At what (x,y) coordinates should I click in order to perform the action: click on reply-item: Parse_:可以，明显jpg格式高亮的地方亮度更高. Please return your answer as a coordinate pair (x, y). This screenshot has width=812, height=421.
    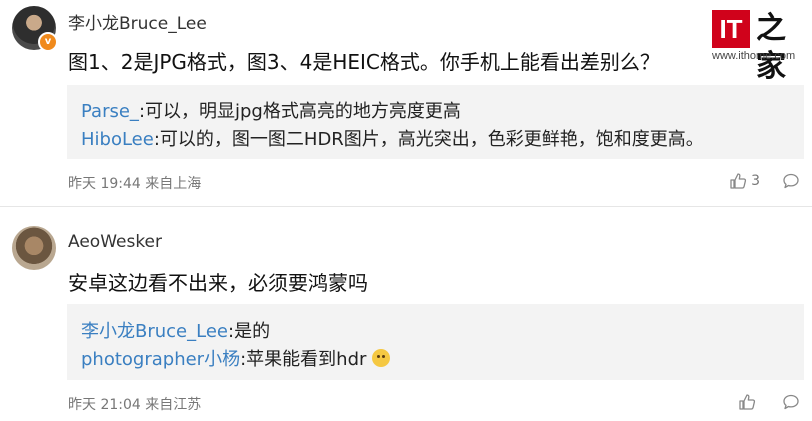
    Looking at the image, I should click on (271, 110).